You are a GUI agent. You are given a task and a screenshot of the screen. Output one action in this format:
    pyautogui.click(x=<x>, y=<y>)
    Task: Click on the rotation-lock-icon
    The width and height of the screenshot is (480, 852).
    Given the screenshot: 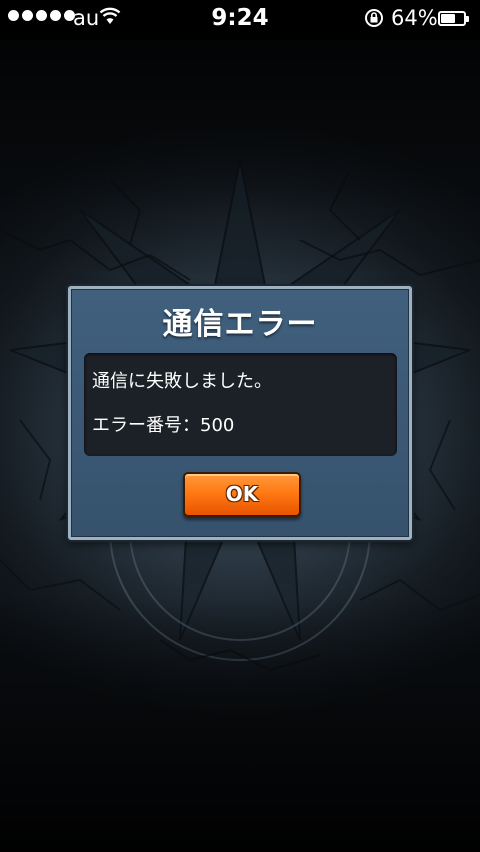 What is the action you would take?
    pyautogui.click(x=374, y=18)
    